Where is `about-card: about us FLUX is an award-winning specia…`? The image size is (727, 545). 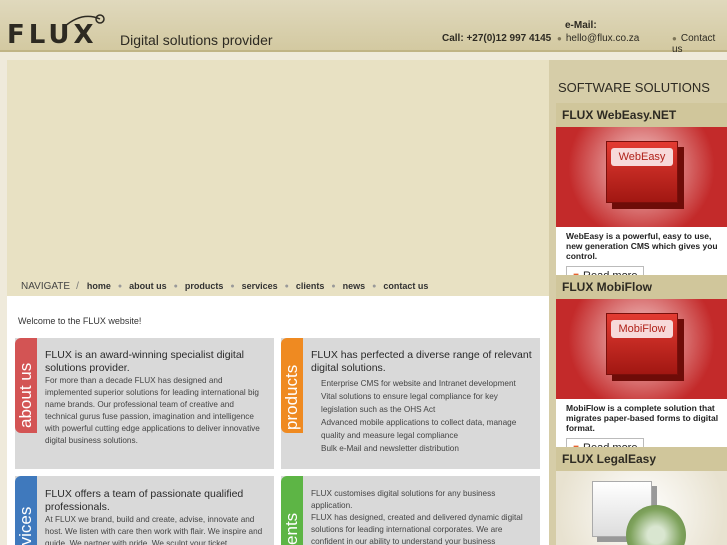
about-card: about us FLUX is an award-winning specia… is located at coordinates (144, 403).